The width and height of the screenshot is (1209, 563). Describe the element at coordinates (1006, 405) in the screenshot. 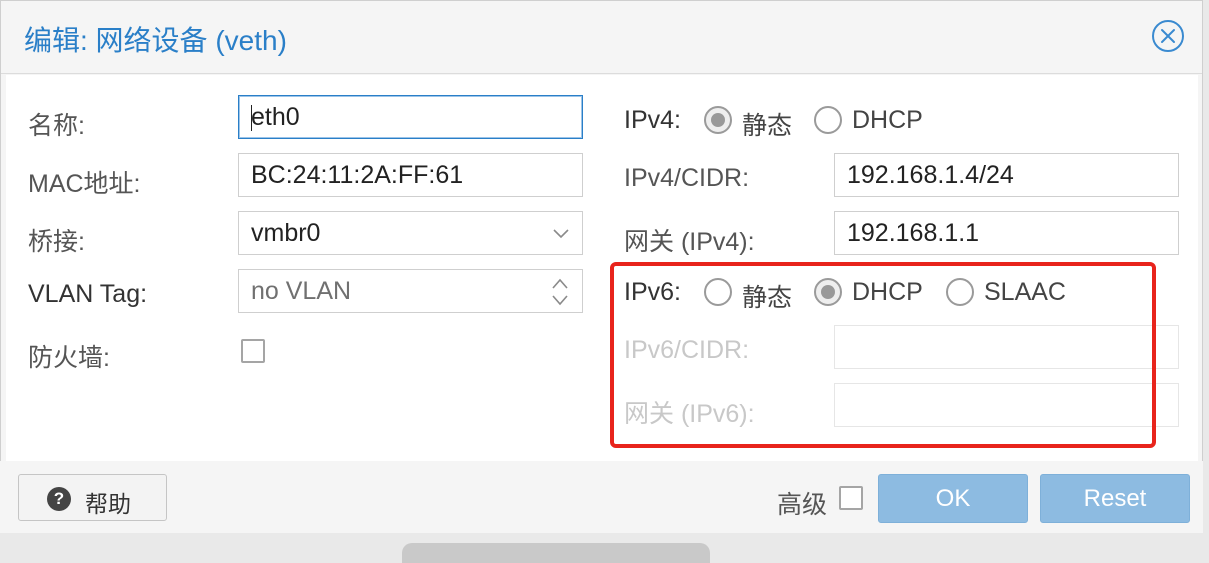

I see `ipv6-gateway-input` at that location.